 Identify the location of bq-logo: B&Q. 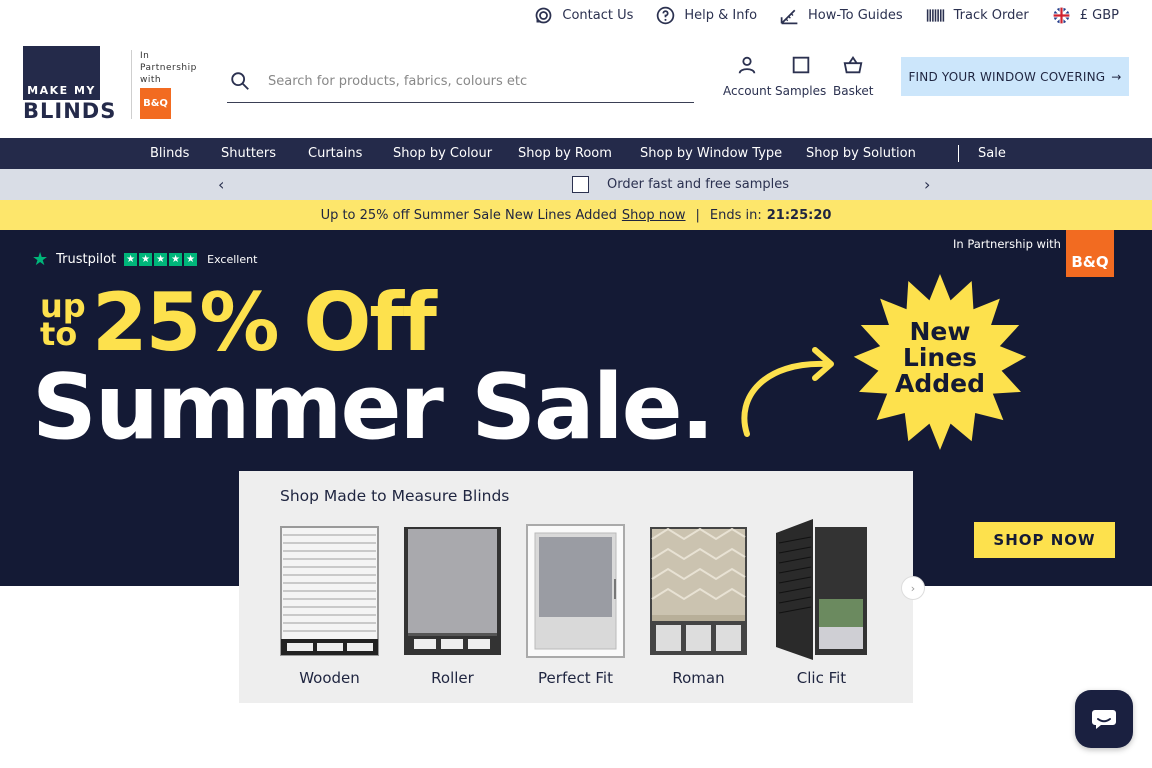
(155, 103).